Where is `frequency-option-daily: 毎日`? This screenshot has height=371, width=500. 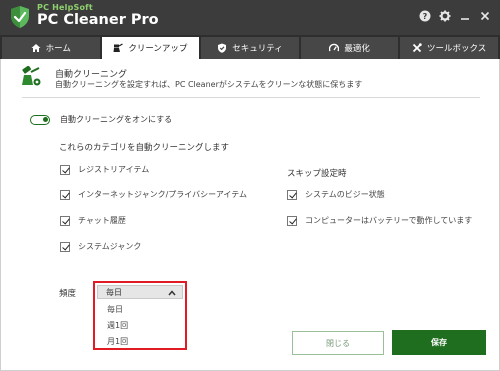
frequency-option-daily: 毎日 is located at coordinates (115, 309).